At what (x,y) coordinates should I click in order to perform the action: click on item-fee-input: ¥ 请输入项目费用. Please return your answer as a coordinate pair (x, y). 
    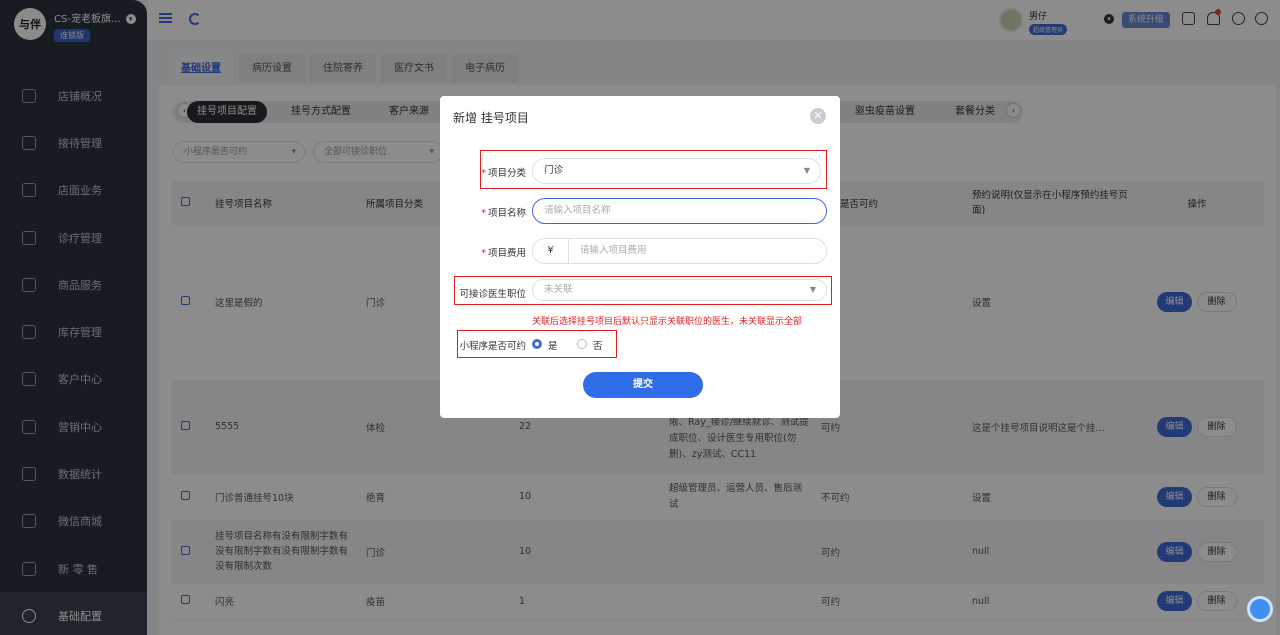
    Looking at the image, I should click on (679, 251).